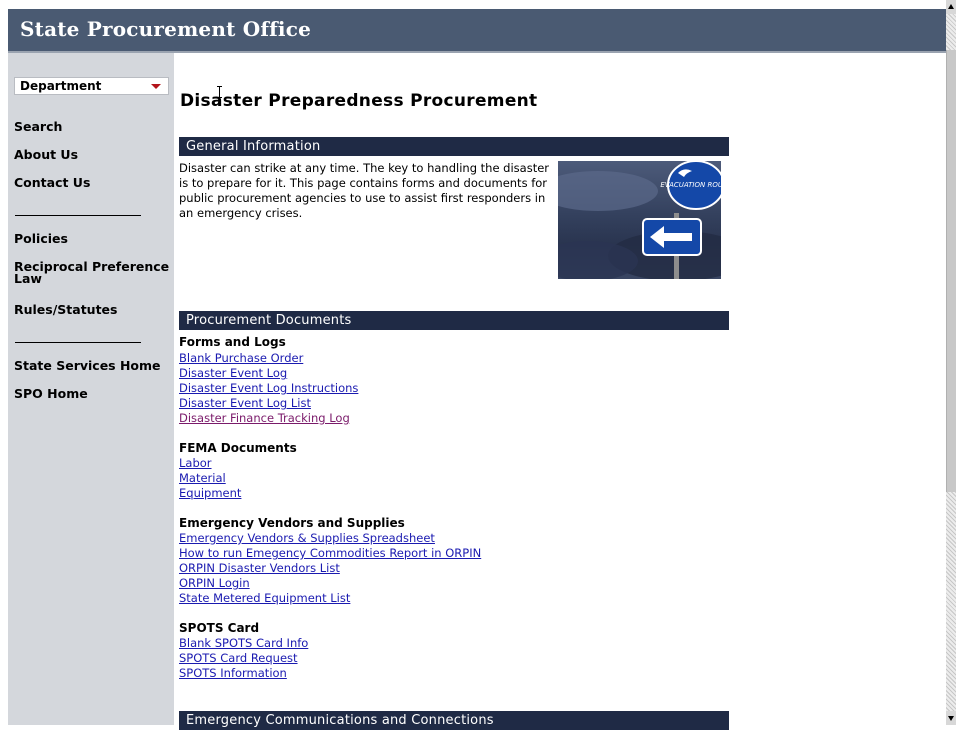 The width and height of the screenshot is (956, 730). Describe the element at coordinates (639, 220) in the screenshot. I see `evacuation-route-image: EVACUATION ROUTE` at that location.